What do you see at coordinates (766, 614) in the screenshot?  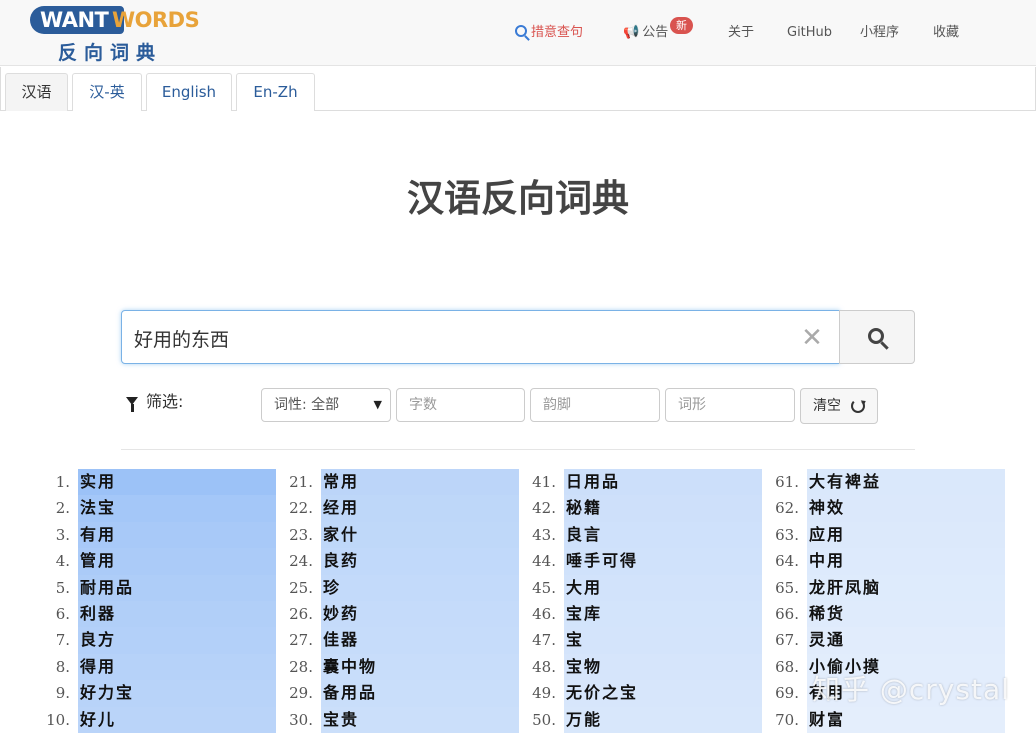 I see `result-rank: 66.` at bounding box center [766, 614].